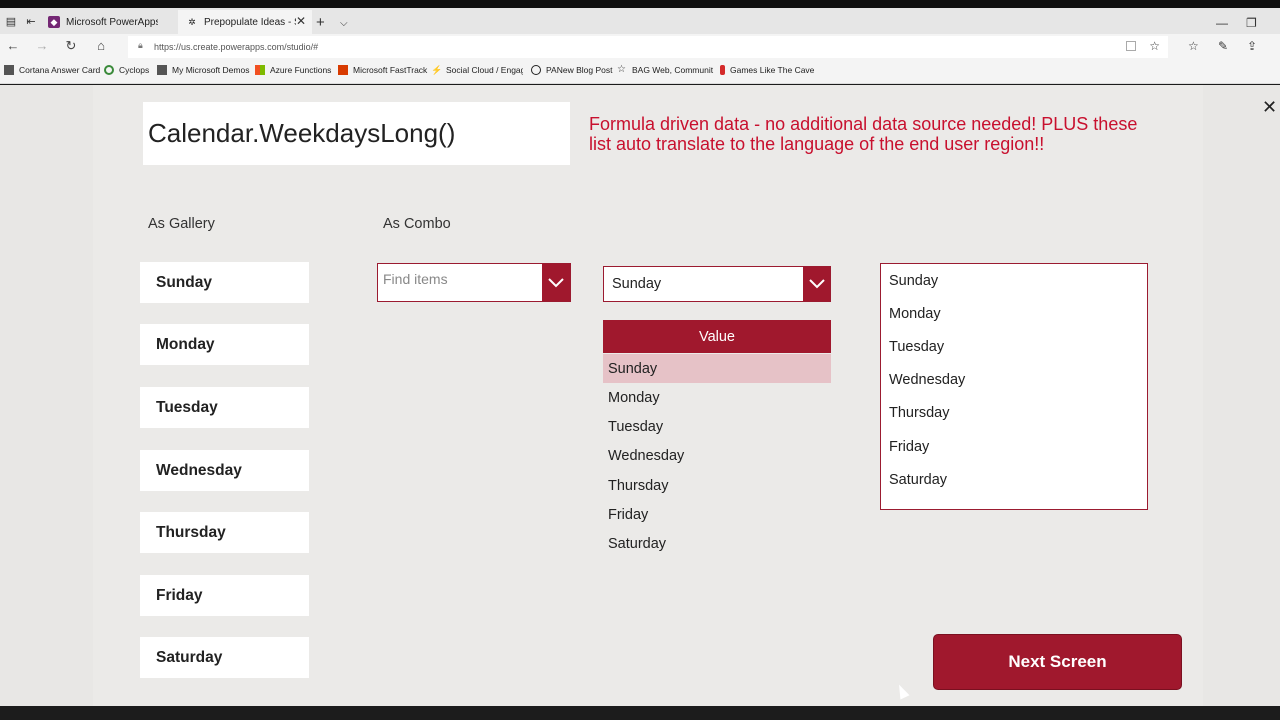  I want to click on studio-icon: ✲, so click(192, 21).